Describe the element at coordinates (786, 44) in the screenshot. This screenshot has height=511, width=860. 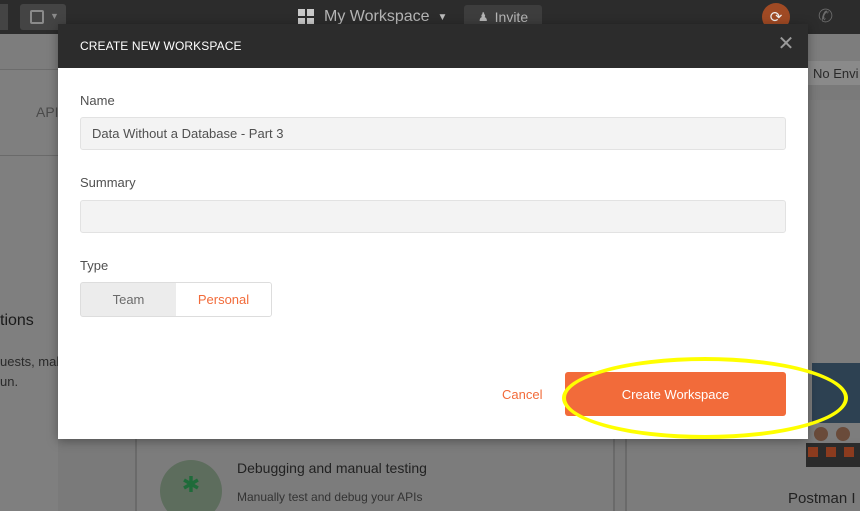
I see `close-icon: ✕` at that location.